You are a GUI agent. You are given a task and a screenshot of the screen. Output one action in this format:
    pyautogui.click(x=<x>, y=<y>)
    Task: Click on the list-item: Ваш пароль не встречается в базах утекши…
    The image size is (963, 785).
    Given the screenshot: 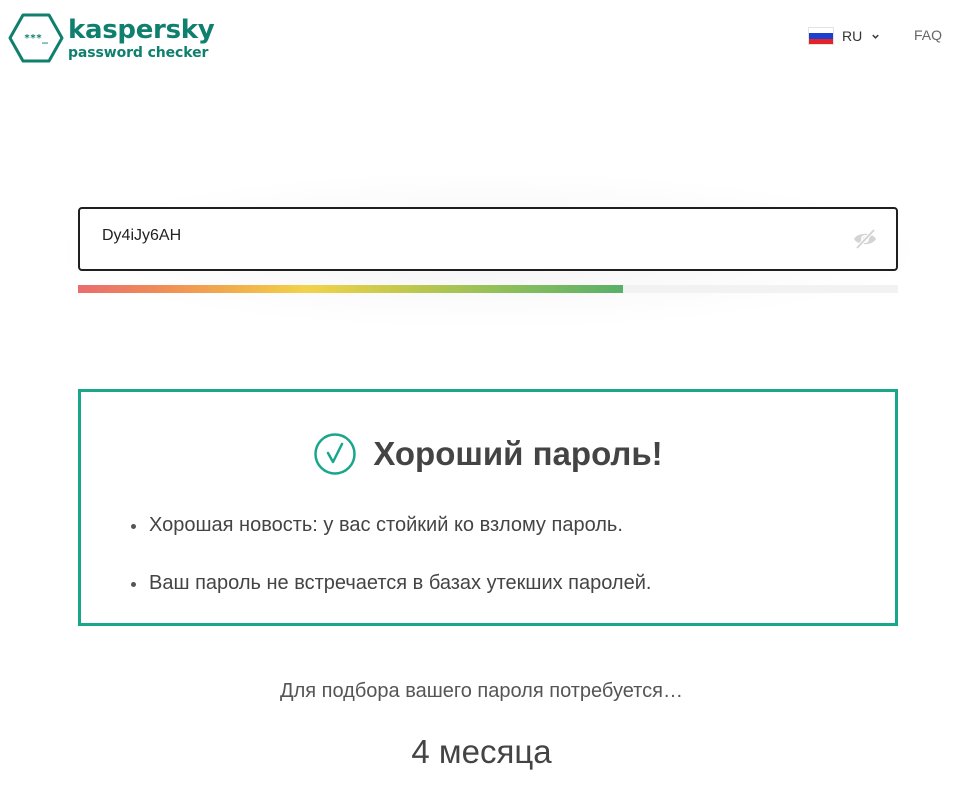 What is the action you would take?
    pyautogui.click(x=391, y=601)
    